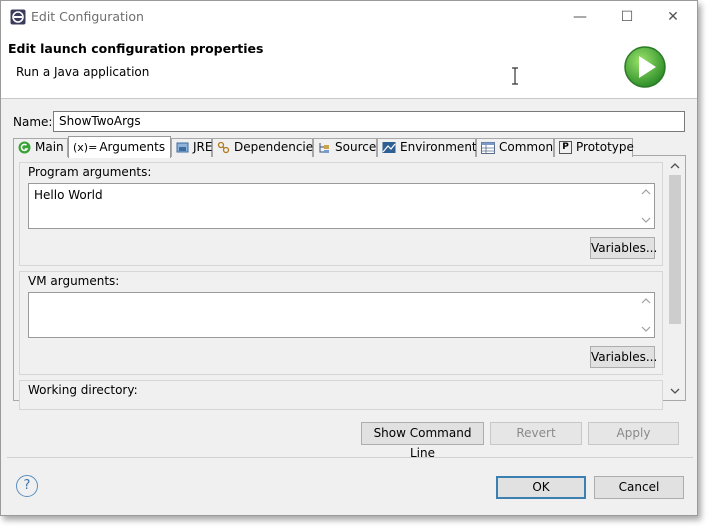 The image size is (711, 528). What do you see at coordinates (223, 147) in the screenshot?
I see `dependencies-icon` at bounding box center [223, 147].